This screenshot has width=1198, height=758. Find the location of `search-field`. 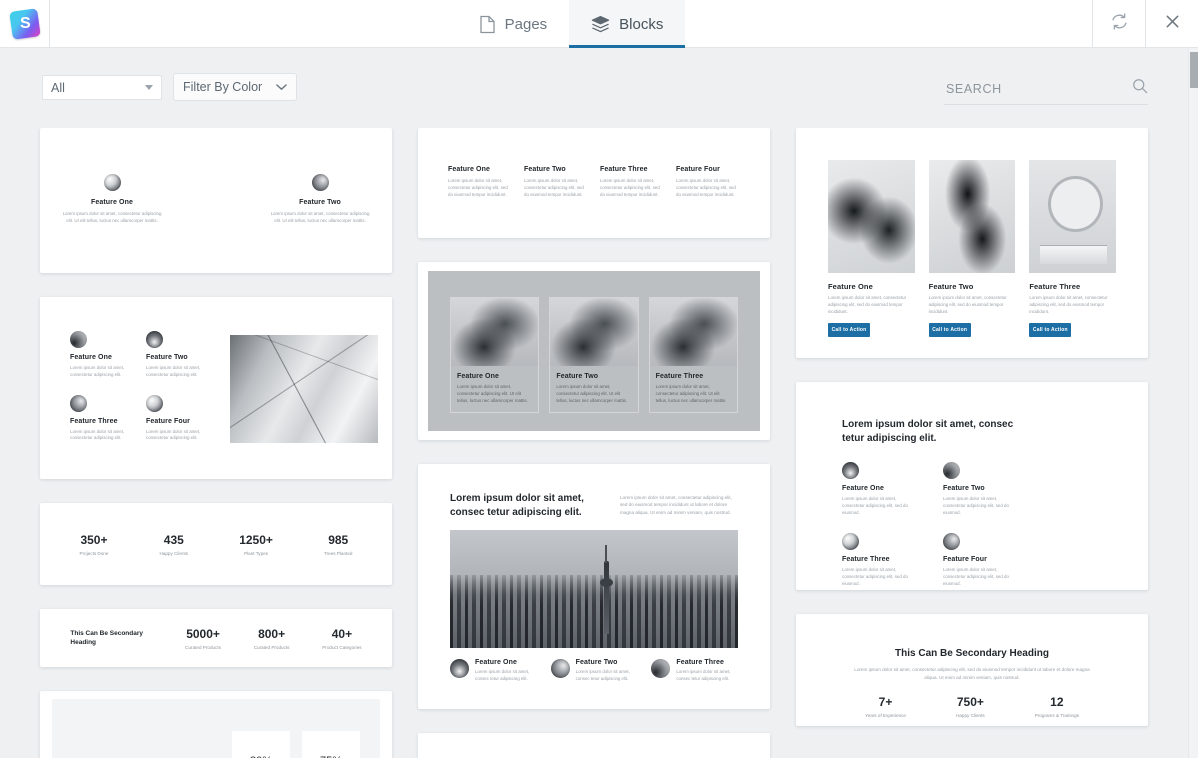

search-field is located at coordinates (1046, 89).